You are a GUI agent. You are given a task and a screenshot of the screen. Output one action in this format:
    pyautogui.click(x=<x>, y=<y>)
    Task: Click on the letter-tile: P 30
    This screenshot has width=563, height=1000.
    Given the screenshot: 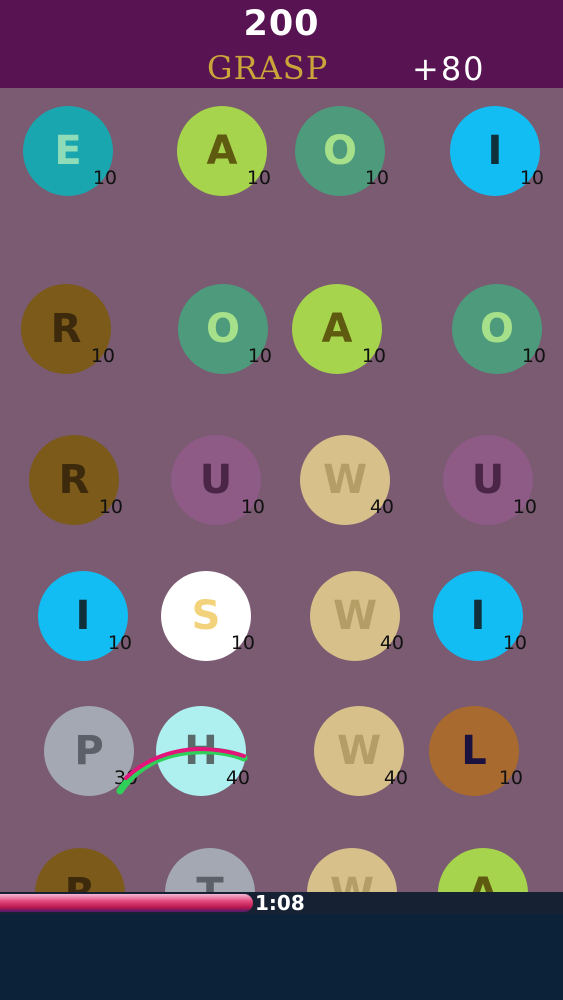 What is the action you would take?
    pyautogui.click(x=91, y=751)
    